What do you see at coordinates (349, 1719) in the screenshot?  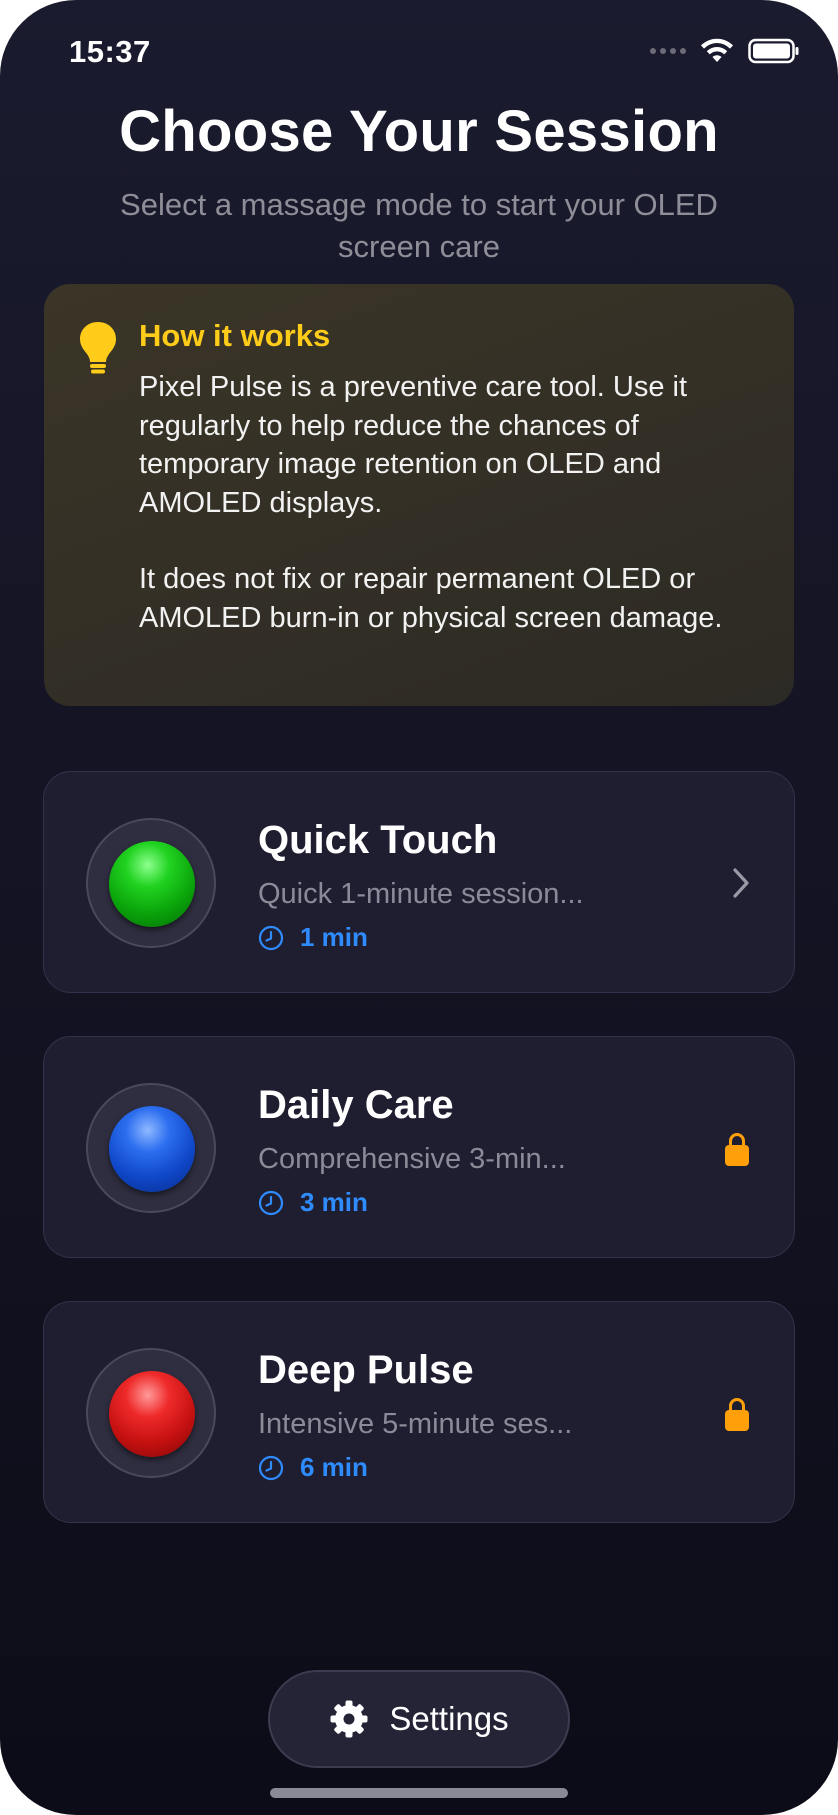 I see `gear-icon` at bounding box center [349, 1719].